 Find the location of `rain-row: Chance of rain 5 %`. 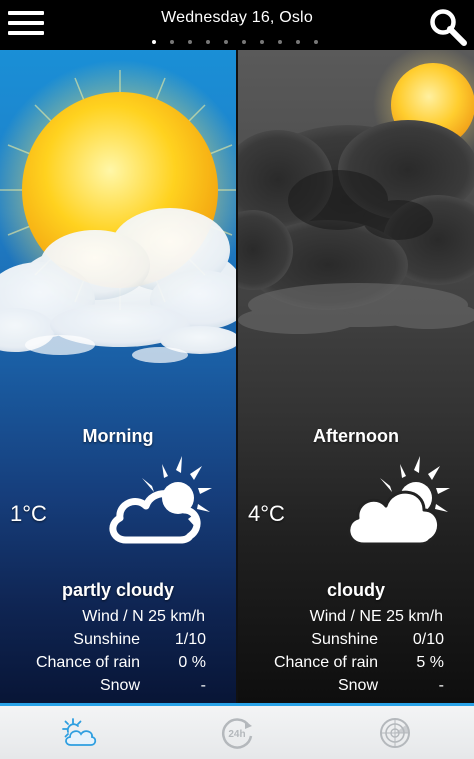

rain-row: Chance of rain 5 % is located at coordinates (356, 665).